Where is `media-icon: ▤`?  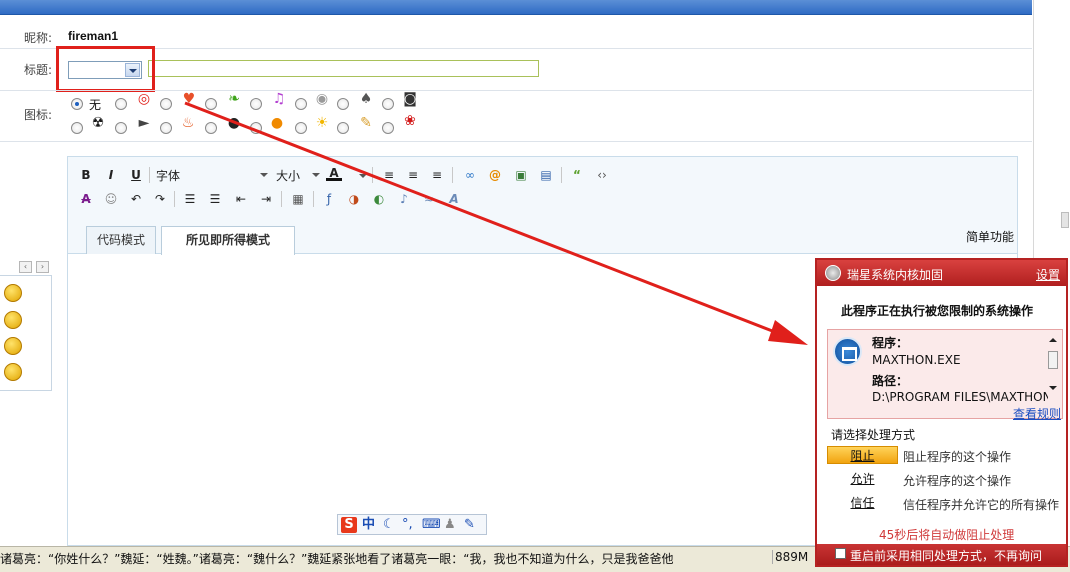 media-icon: ▤ is located at coordinates (546, 175).